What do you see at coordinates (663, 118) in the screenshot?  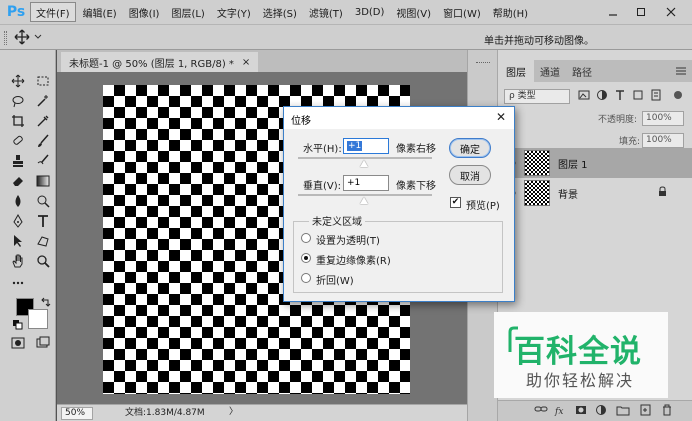 I see `opacity-field: 100%` at bounding box center [663, 118].